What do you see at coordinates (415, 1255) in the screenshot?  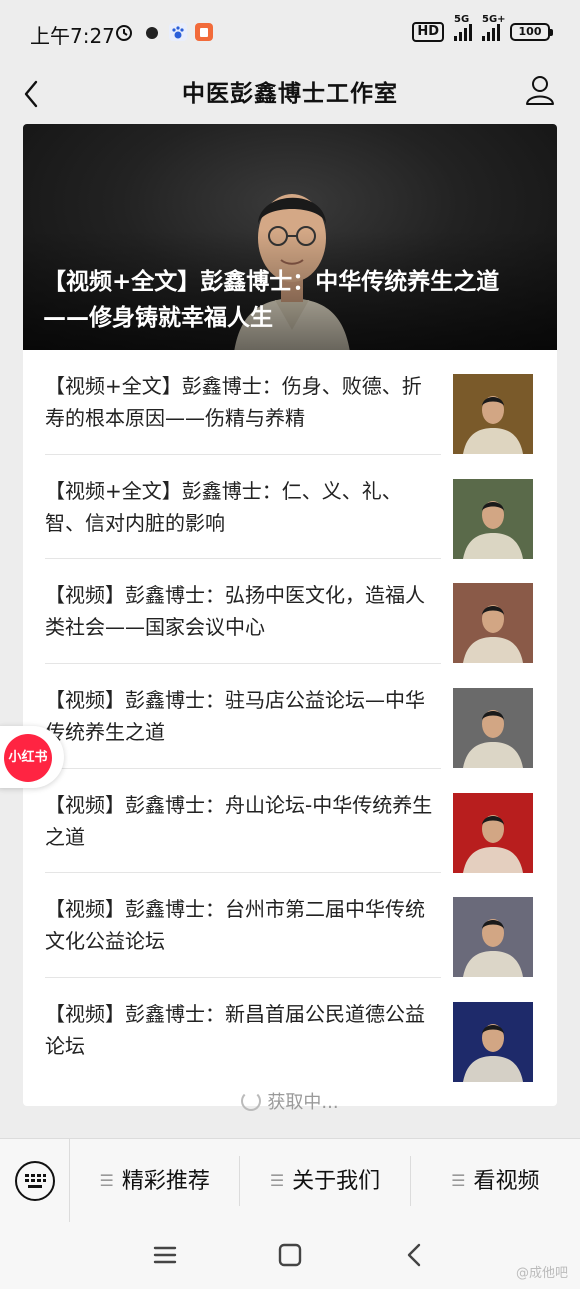 I see `back-nav-icon` at bounding box center [415, 1255].